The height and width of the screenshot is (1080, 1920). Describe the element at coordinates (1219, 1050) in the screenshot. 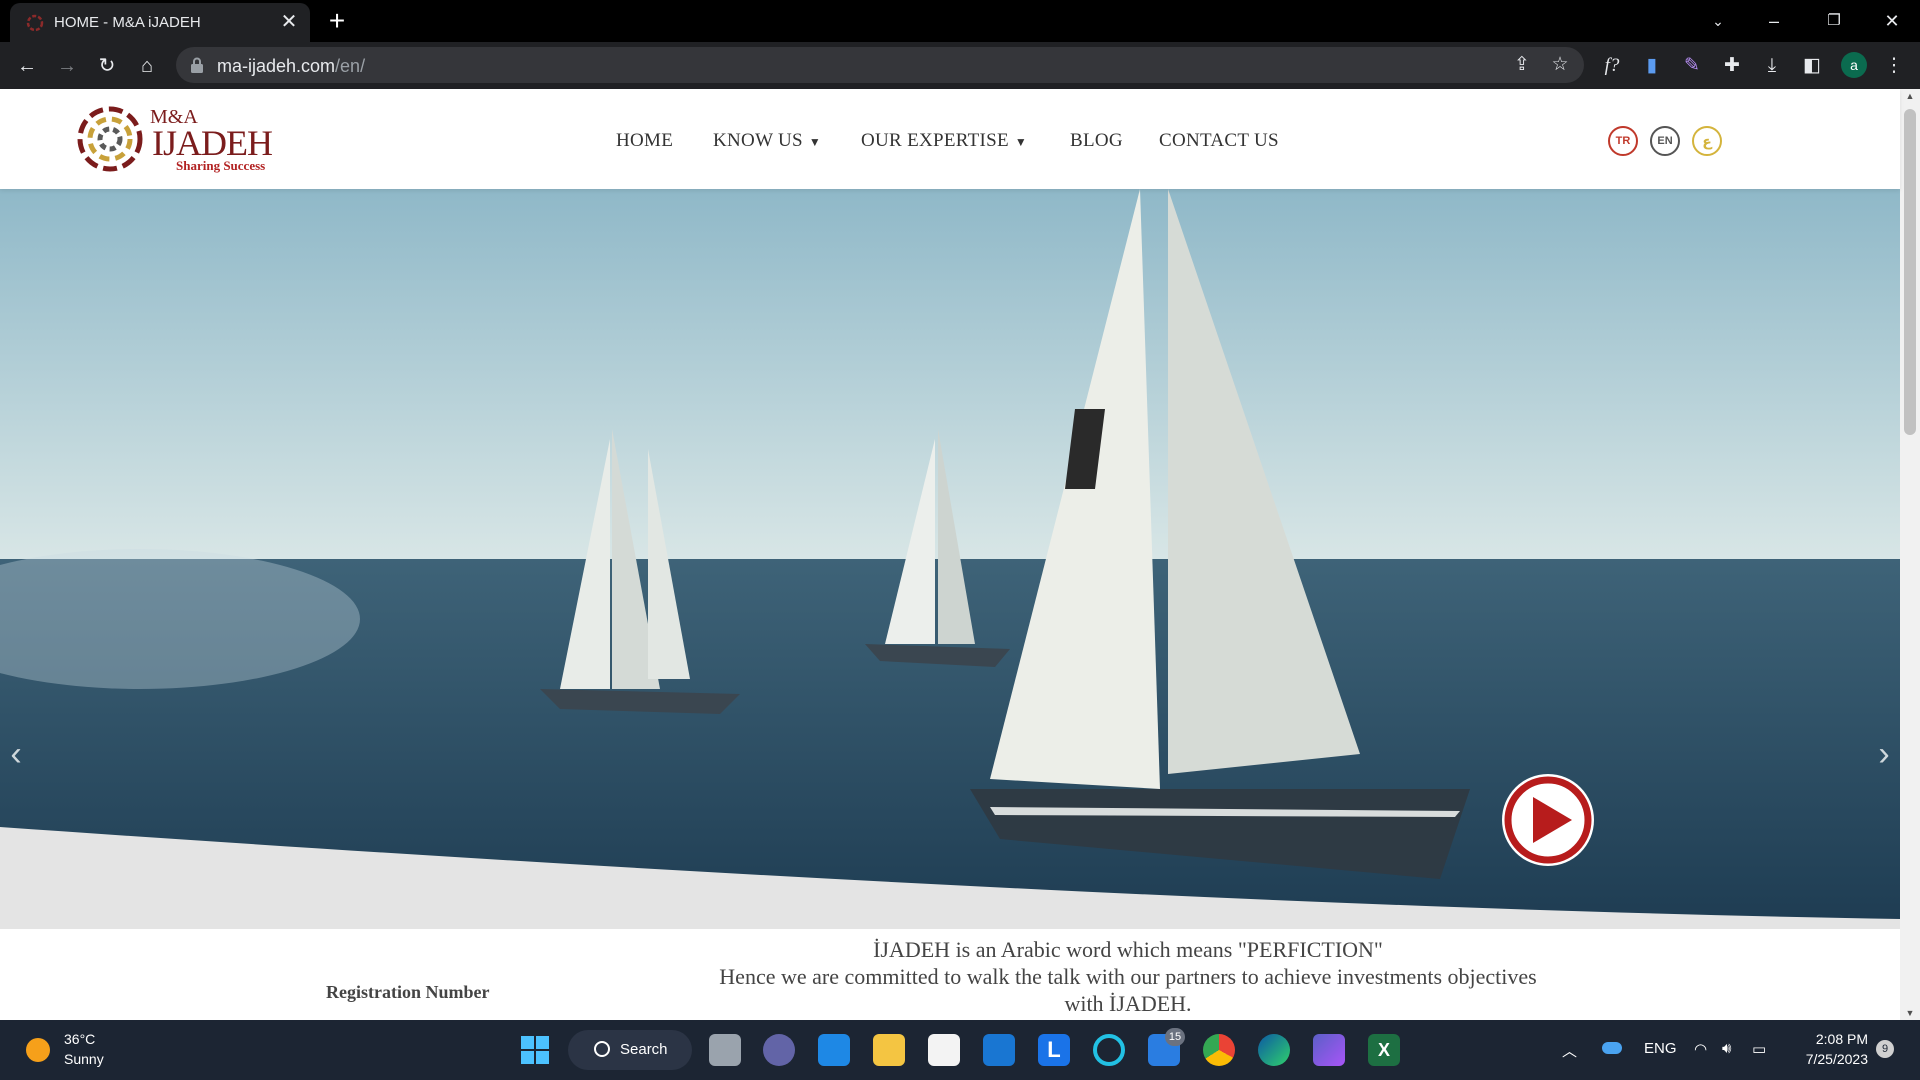

I see `chrome-icon` at that location.